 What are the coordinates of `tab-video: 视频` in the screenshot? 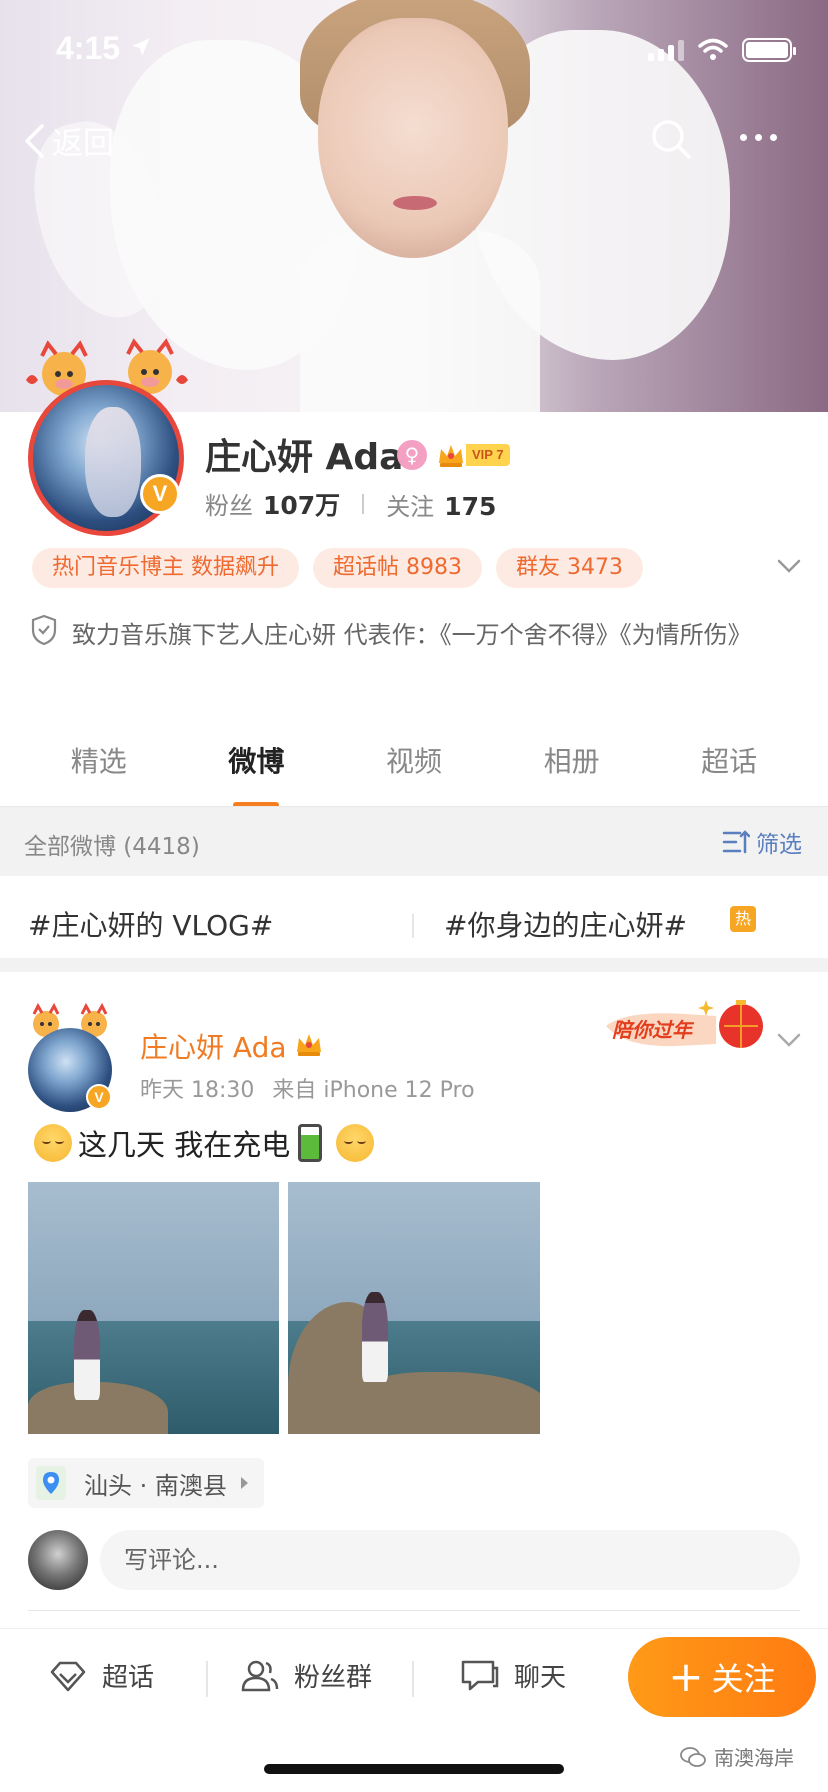 It's located at (414, 766).